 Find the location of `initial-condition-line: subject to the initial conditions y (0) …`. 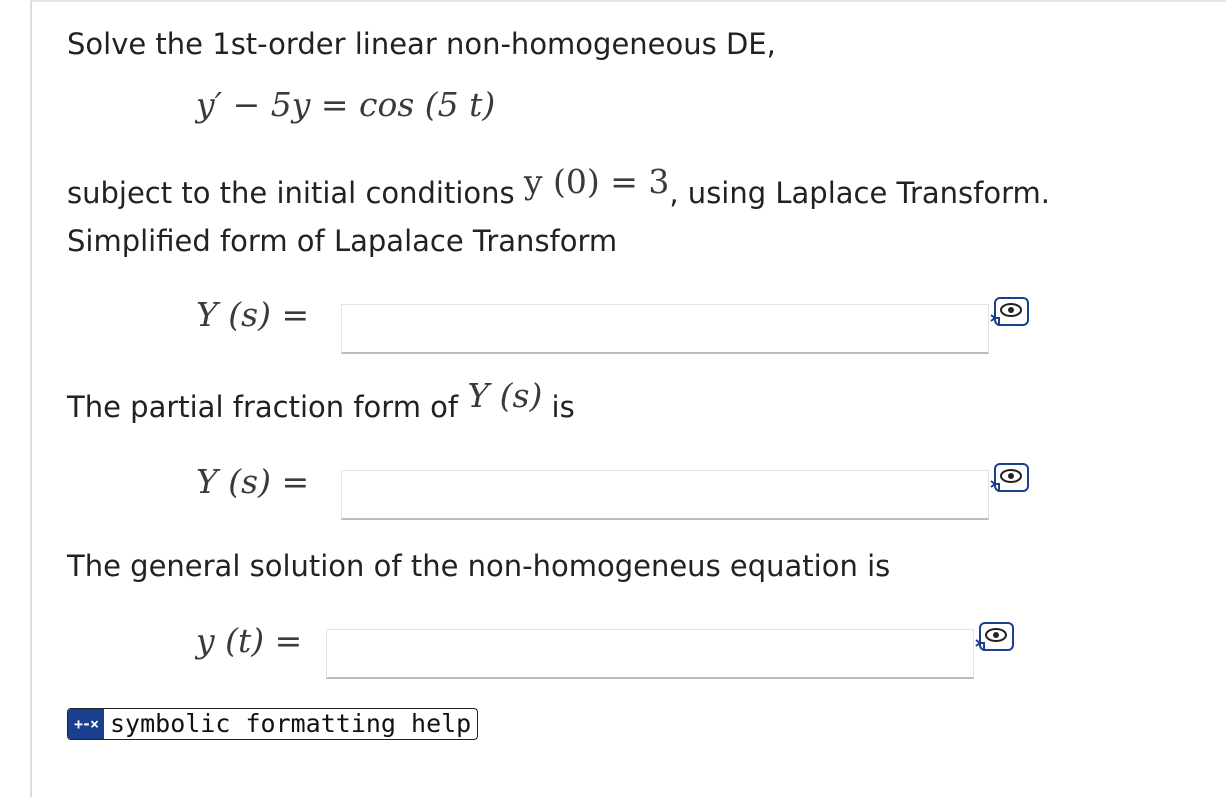

initial-condition-line: subject to the initial conditions y (0) … is located at coordinates (558, 187).